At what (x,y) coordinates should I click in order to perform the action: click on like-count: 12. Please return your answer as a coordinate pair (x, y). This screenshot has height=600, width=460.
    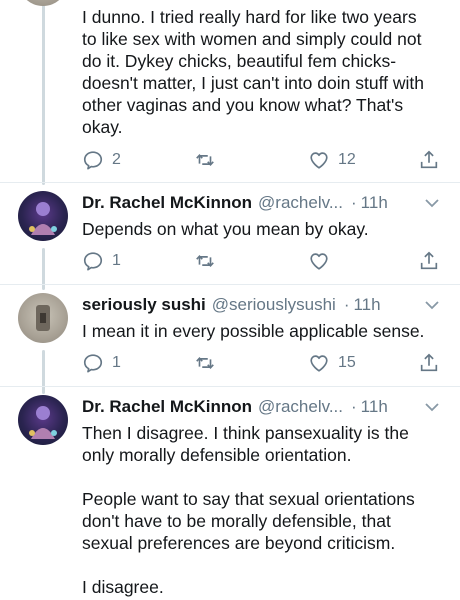
    Looking at the image, I should click on (347, 159).